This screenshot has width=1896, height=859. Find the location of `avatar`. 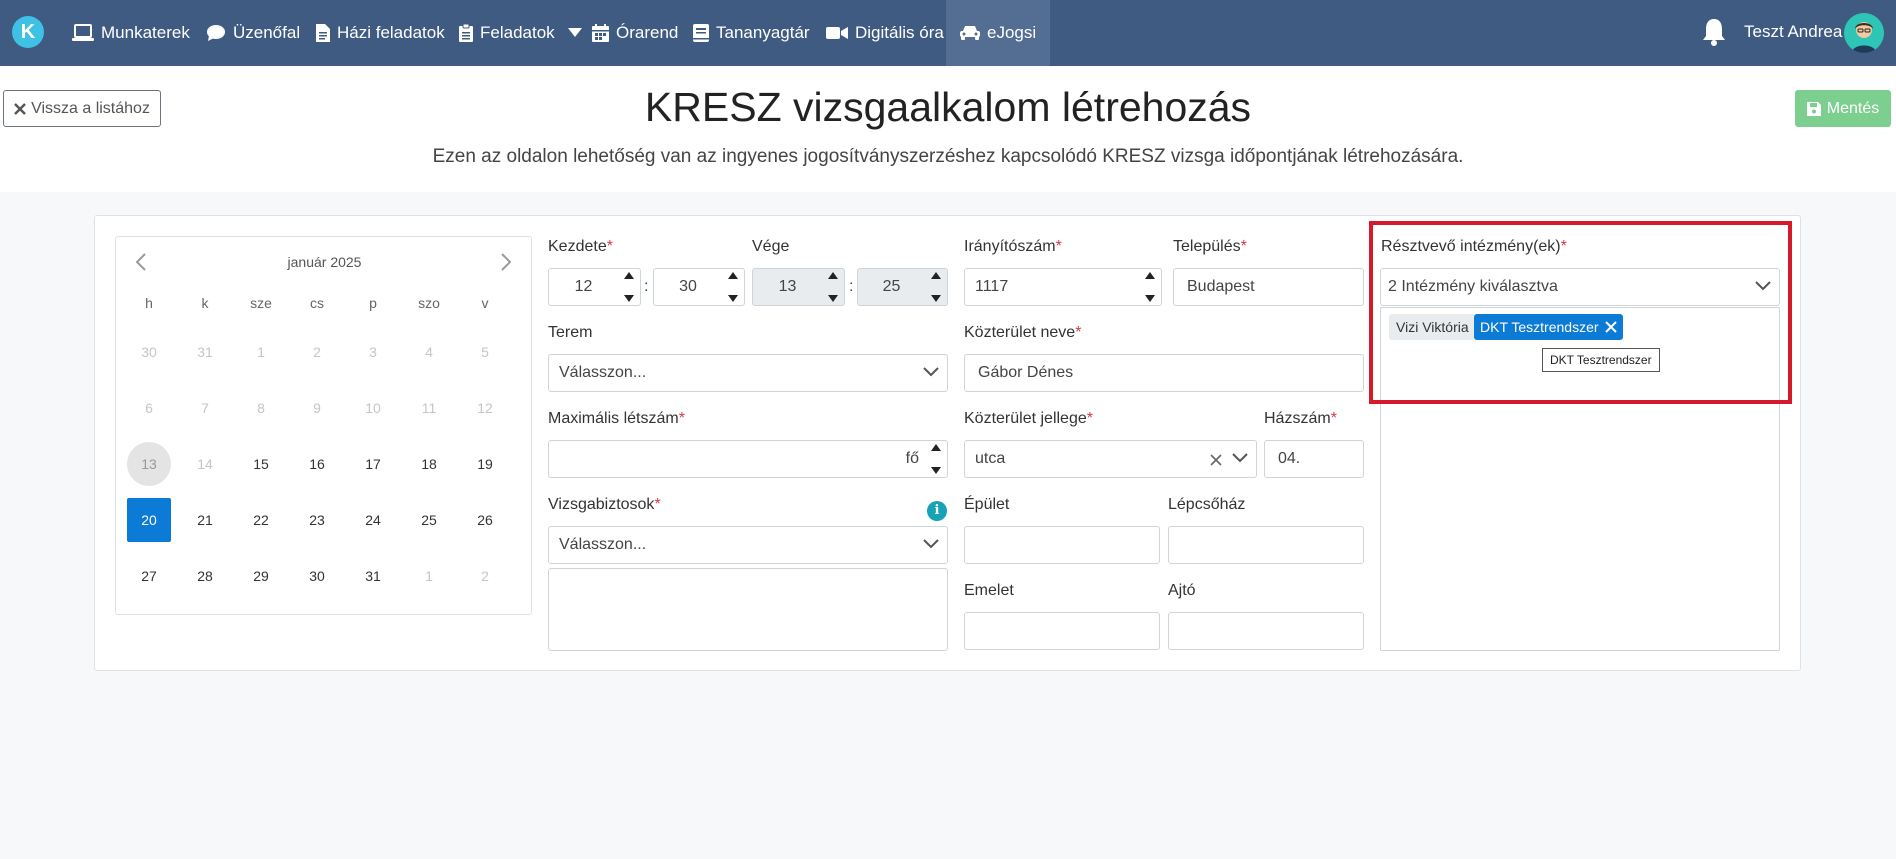

avatar is located at coordinates (1864, 33).